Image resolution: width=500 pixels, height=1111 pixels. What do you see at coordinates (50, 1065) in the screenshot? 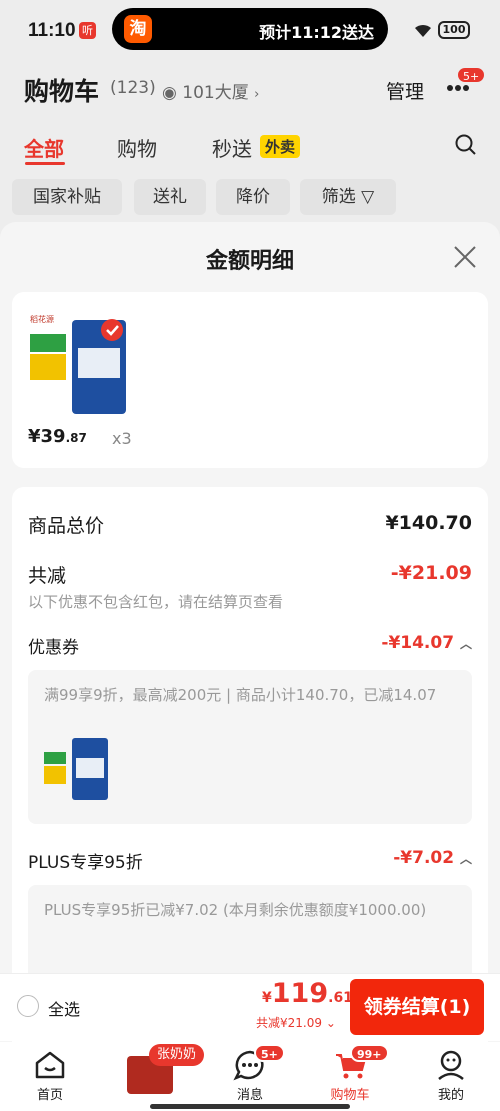
I see `home-icon` at bounding box center [50, 1065].